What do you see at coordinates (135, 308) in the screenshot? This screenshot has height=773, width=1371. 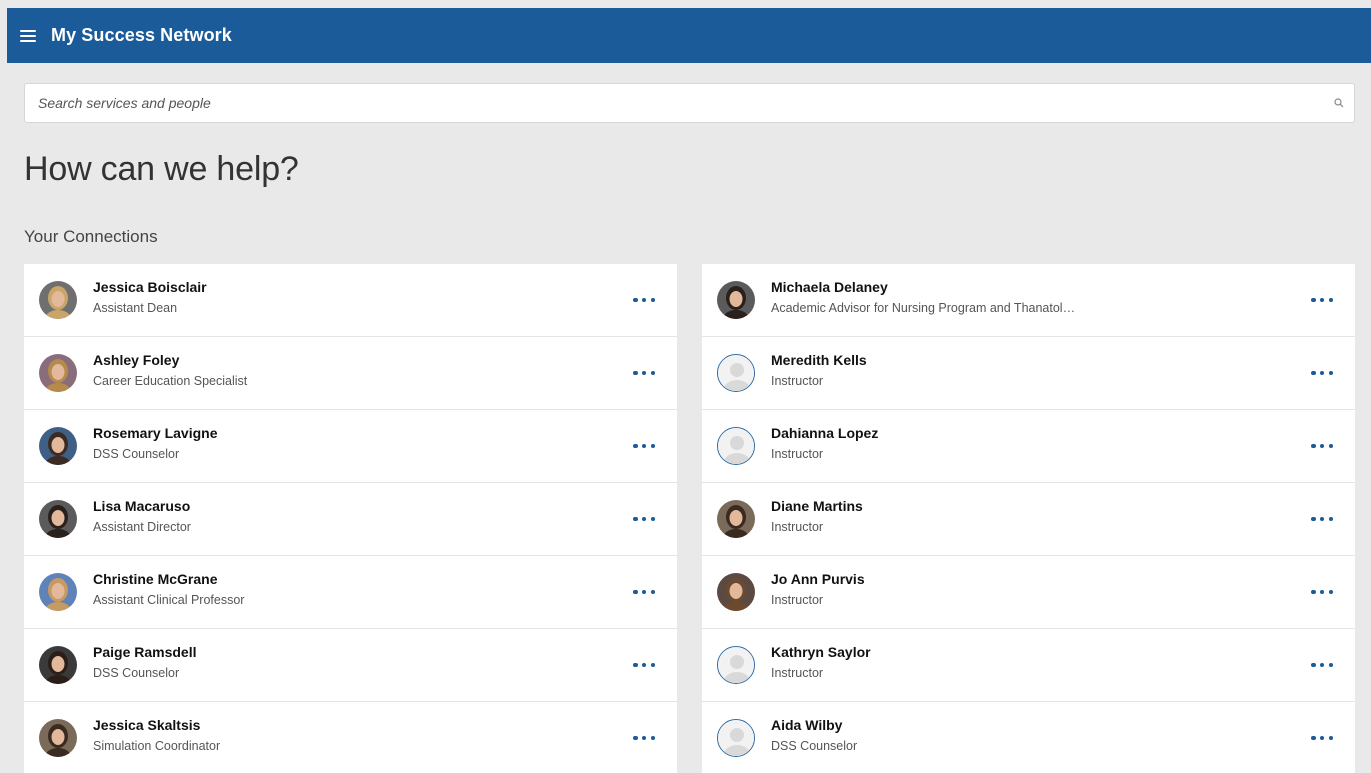 I see `connection-title: Assistant Dean` at bounding box center [135, 308].